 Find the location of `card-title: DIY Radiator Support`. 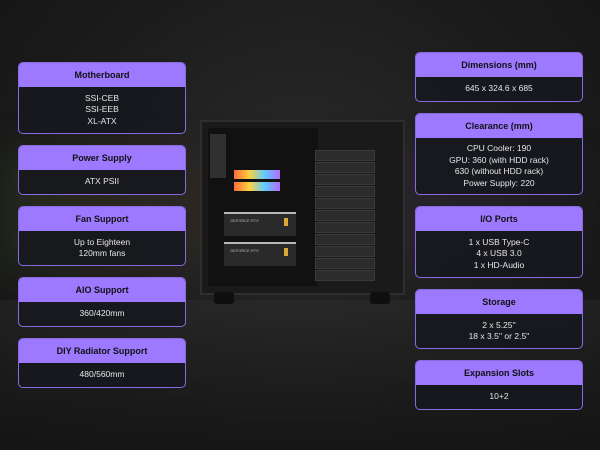

card-title: DIY Radiator Support is located at coordinates (102, 351).